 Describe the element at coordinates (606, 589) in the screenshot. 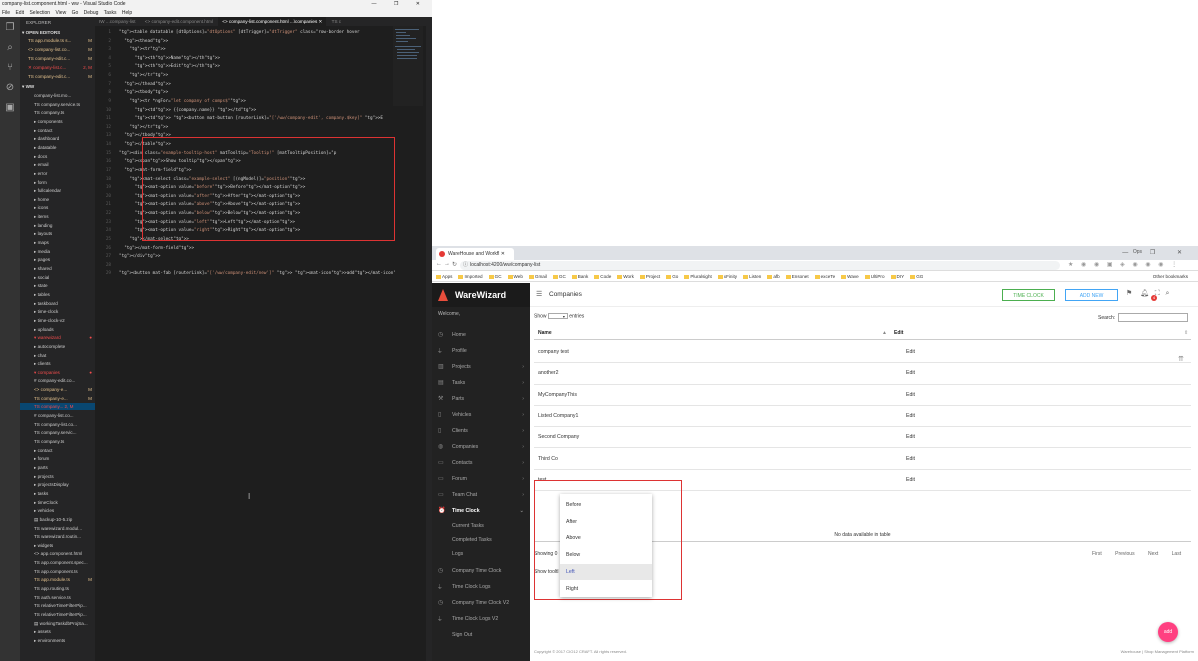

I see `option-right: Right` at that location.